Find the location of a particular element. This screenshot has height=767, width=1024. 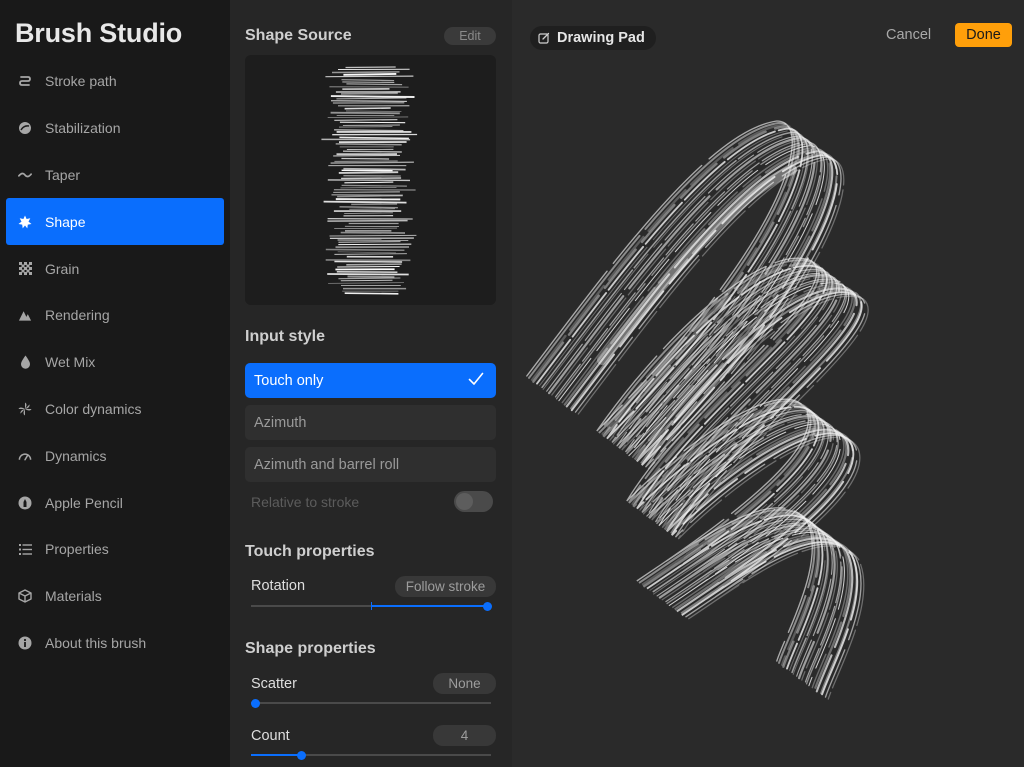

sidebar-item-apple-pencil: Apple Pencil is located at coordinates (115, 502).